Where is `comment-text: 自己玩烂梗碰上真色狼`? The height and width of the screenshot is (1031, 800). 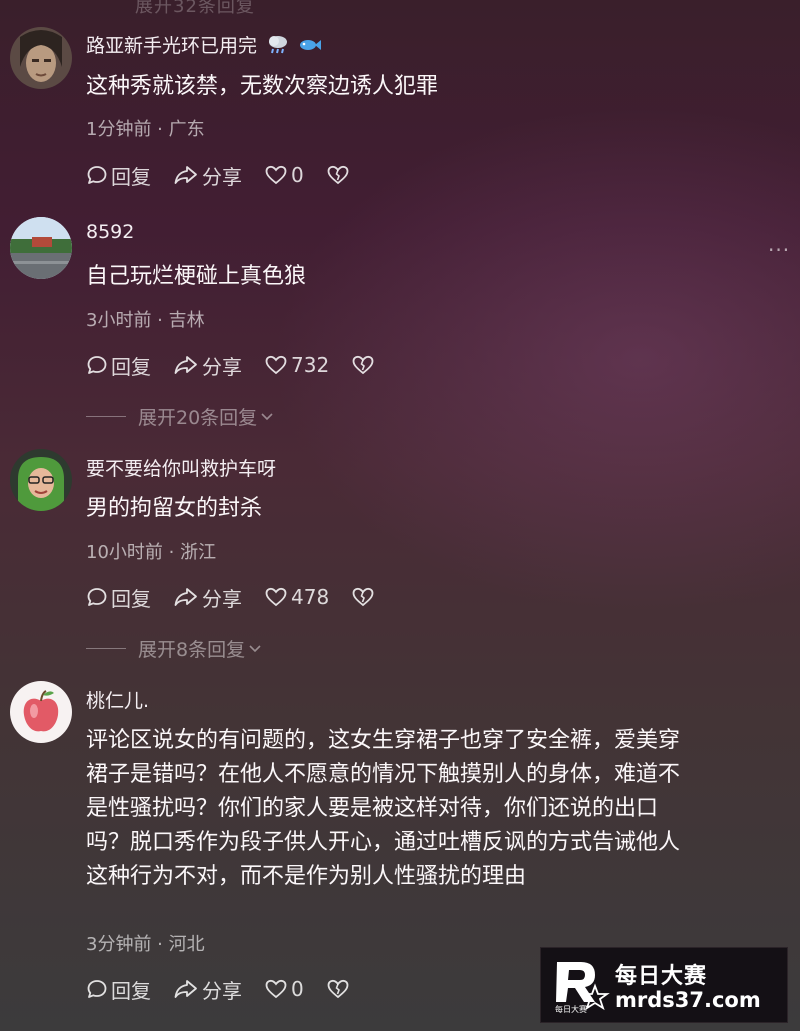 comment-text: 自己玩烂梗碰上真色狼 is located at coordinates (196, 276).